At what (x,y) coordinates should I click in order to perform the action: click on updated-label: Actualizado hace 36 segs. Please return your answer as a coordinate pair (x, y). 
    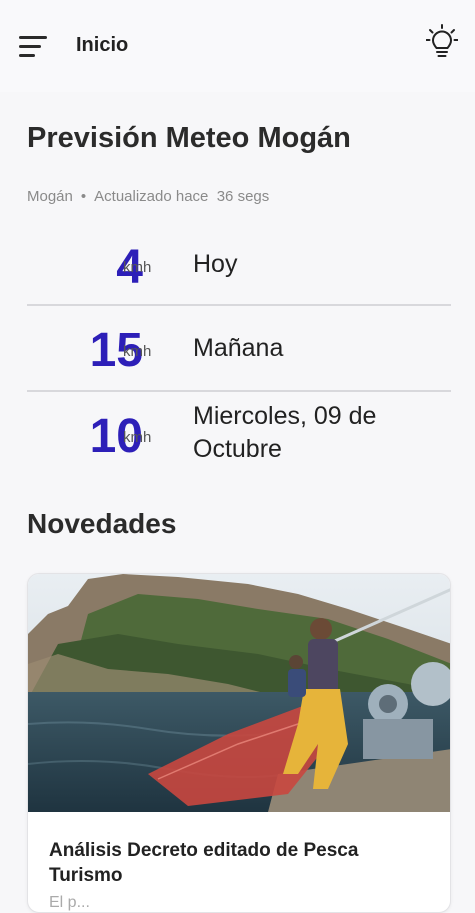
    Looking at the image, I should click on (182, 196).